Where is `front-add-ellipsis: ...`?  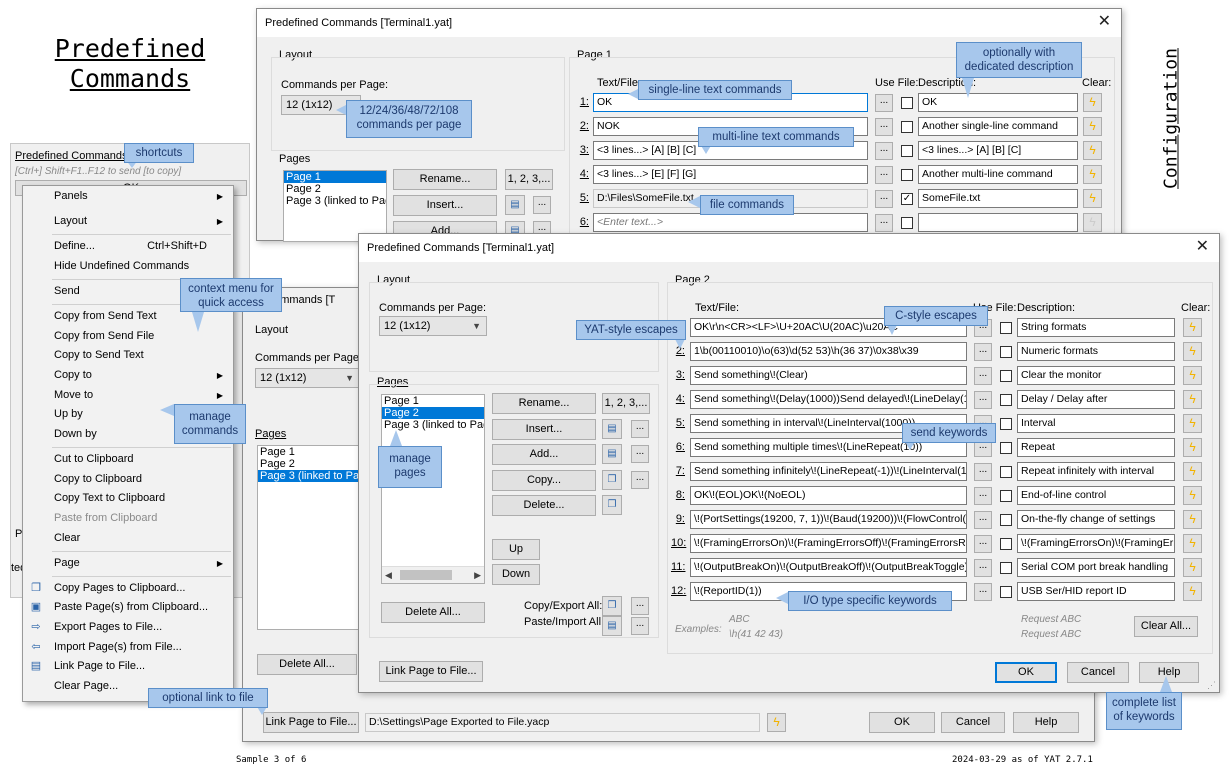 front-add-ellipsis: ... is located at coordinates (640, 454).